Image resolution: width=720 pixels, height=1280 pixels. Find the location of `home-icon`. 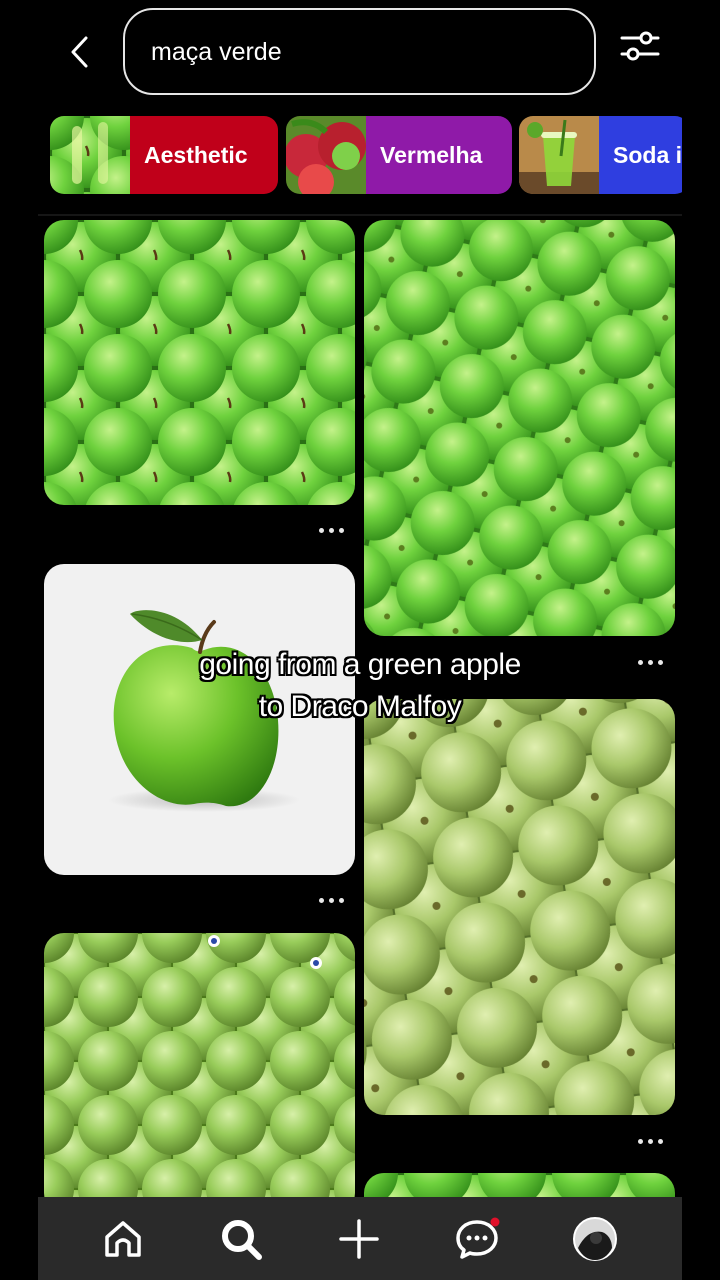

home-icon is located at coordinates (123, 1239).